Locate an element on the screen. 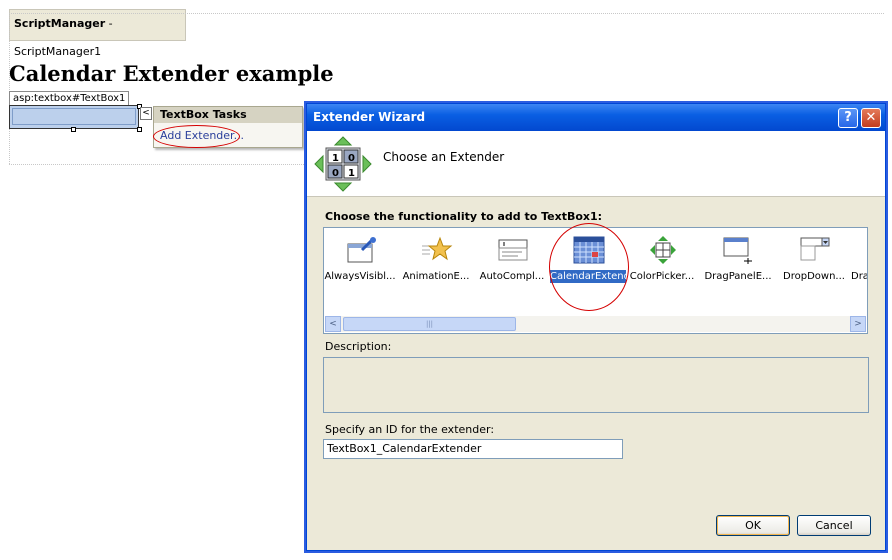 The width and height of the screenshot is (892, 560). extender-item-calendar: CalendarExtender is located at coordinates (588, 274).